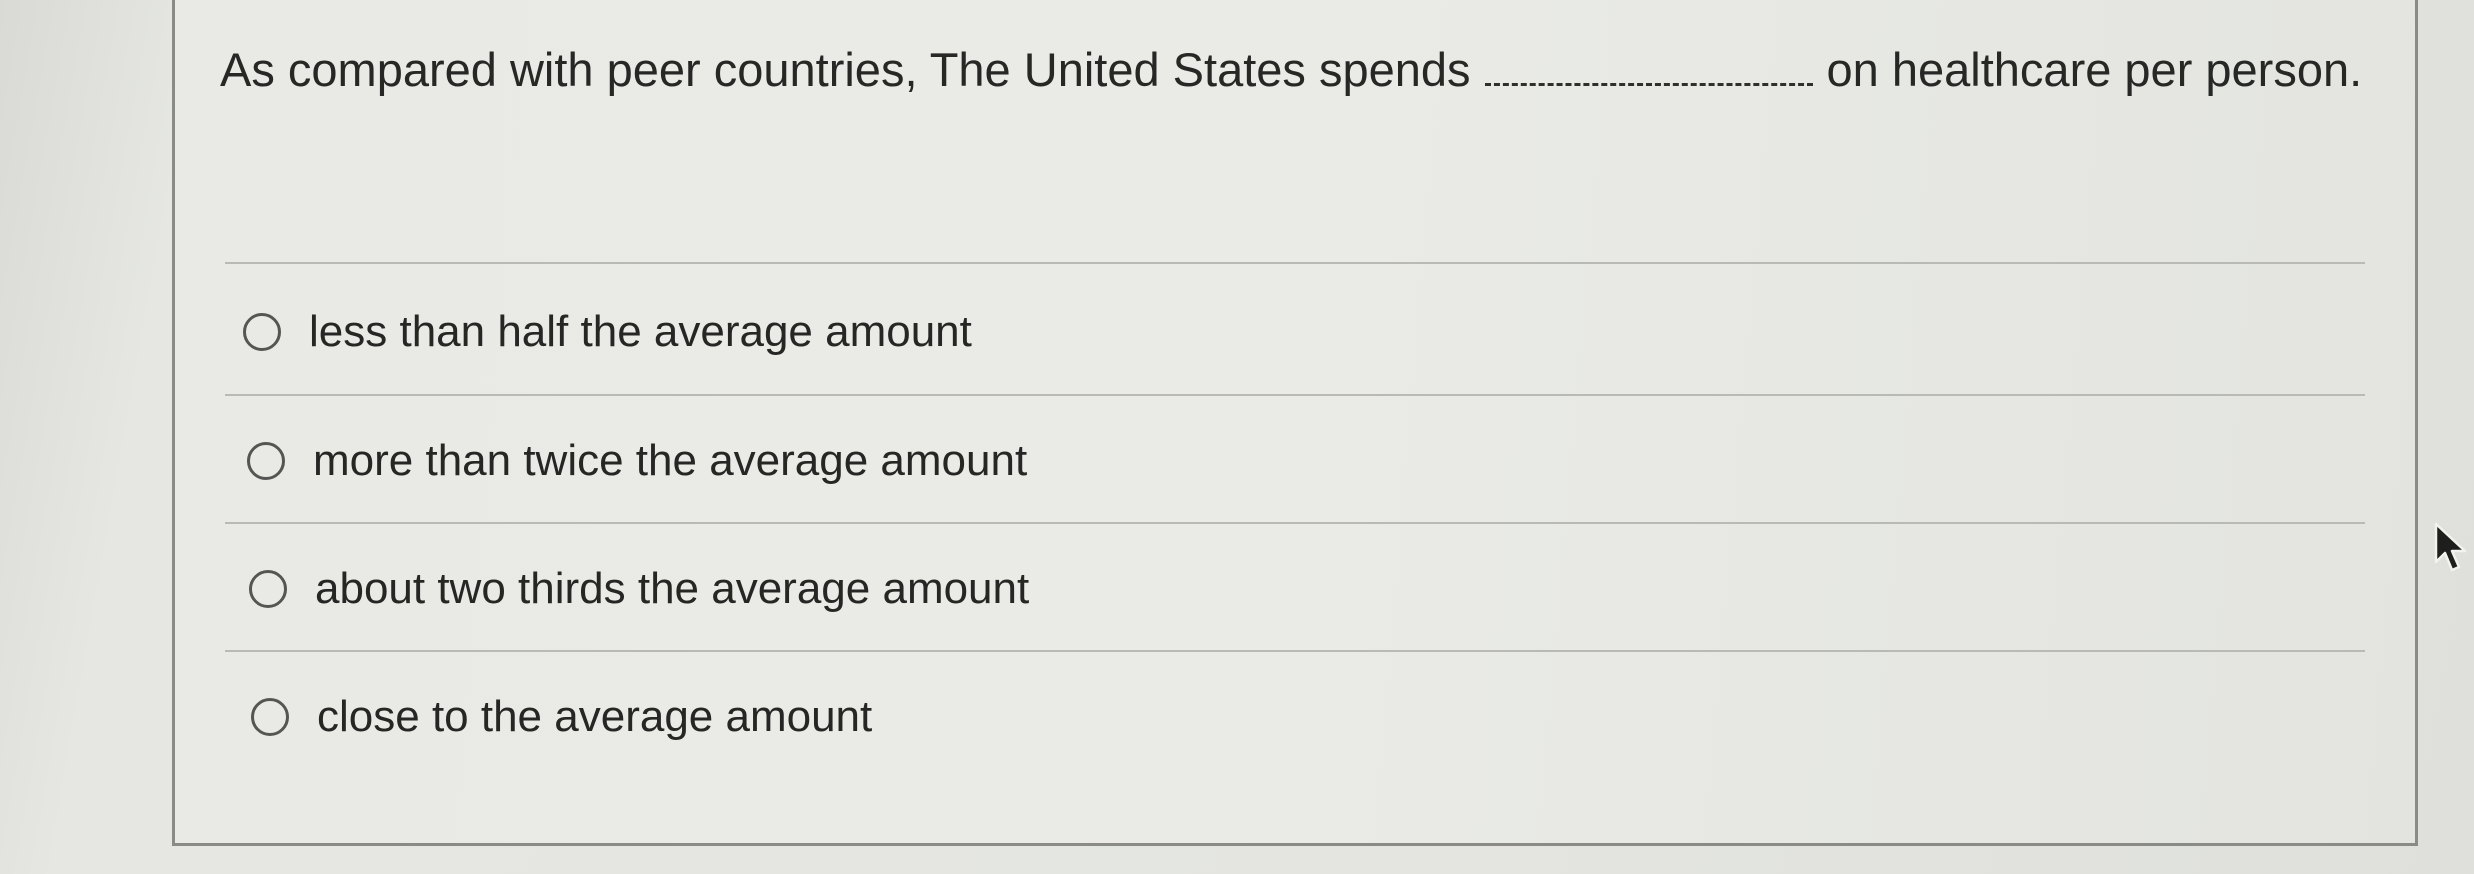  Describe the element at coordinates (670, 460) in the screenshot. I see `answer-option-label: more than twice the average amount` at that location.